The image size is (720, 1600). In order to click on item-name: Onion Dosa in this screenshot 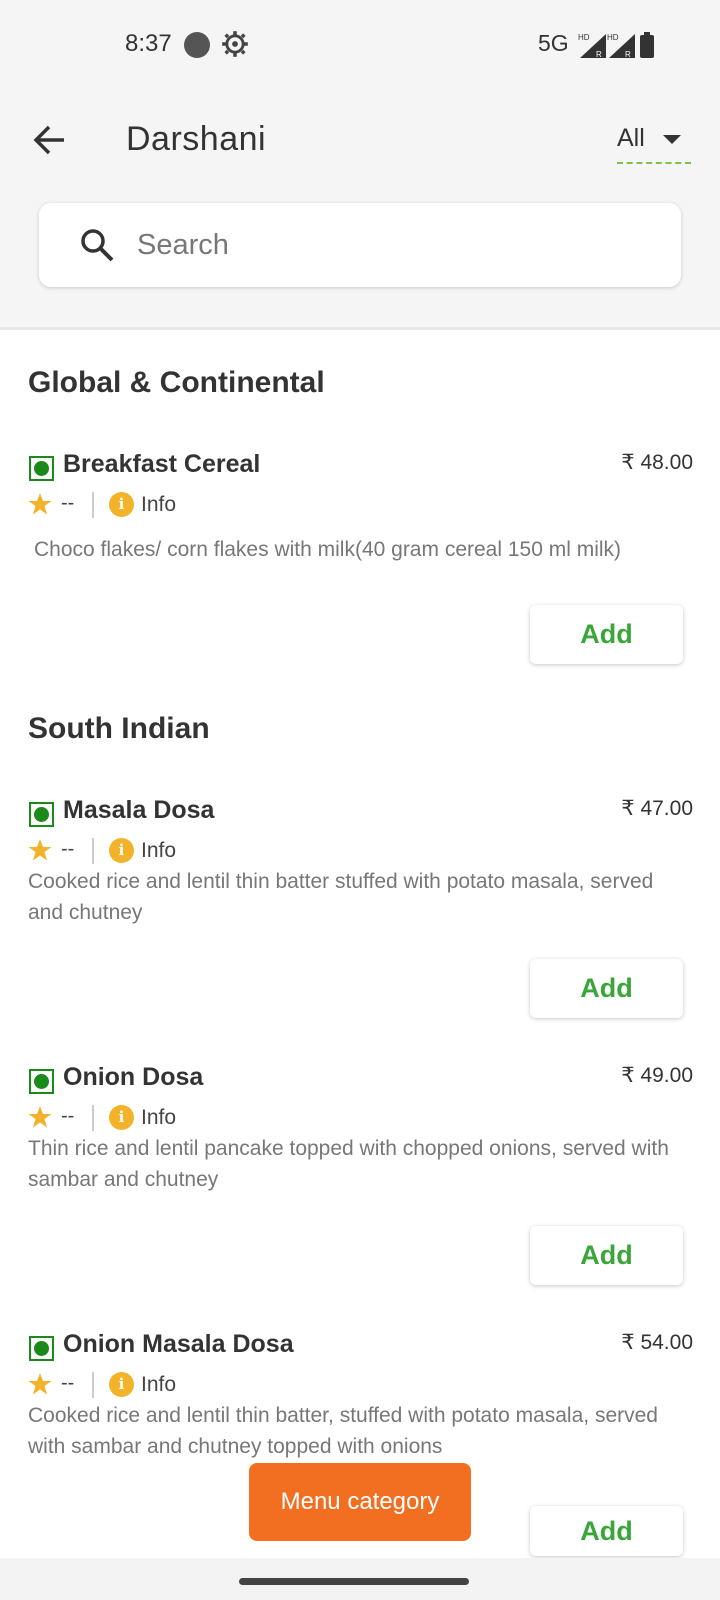, I will do `click(133, 1077)`.